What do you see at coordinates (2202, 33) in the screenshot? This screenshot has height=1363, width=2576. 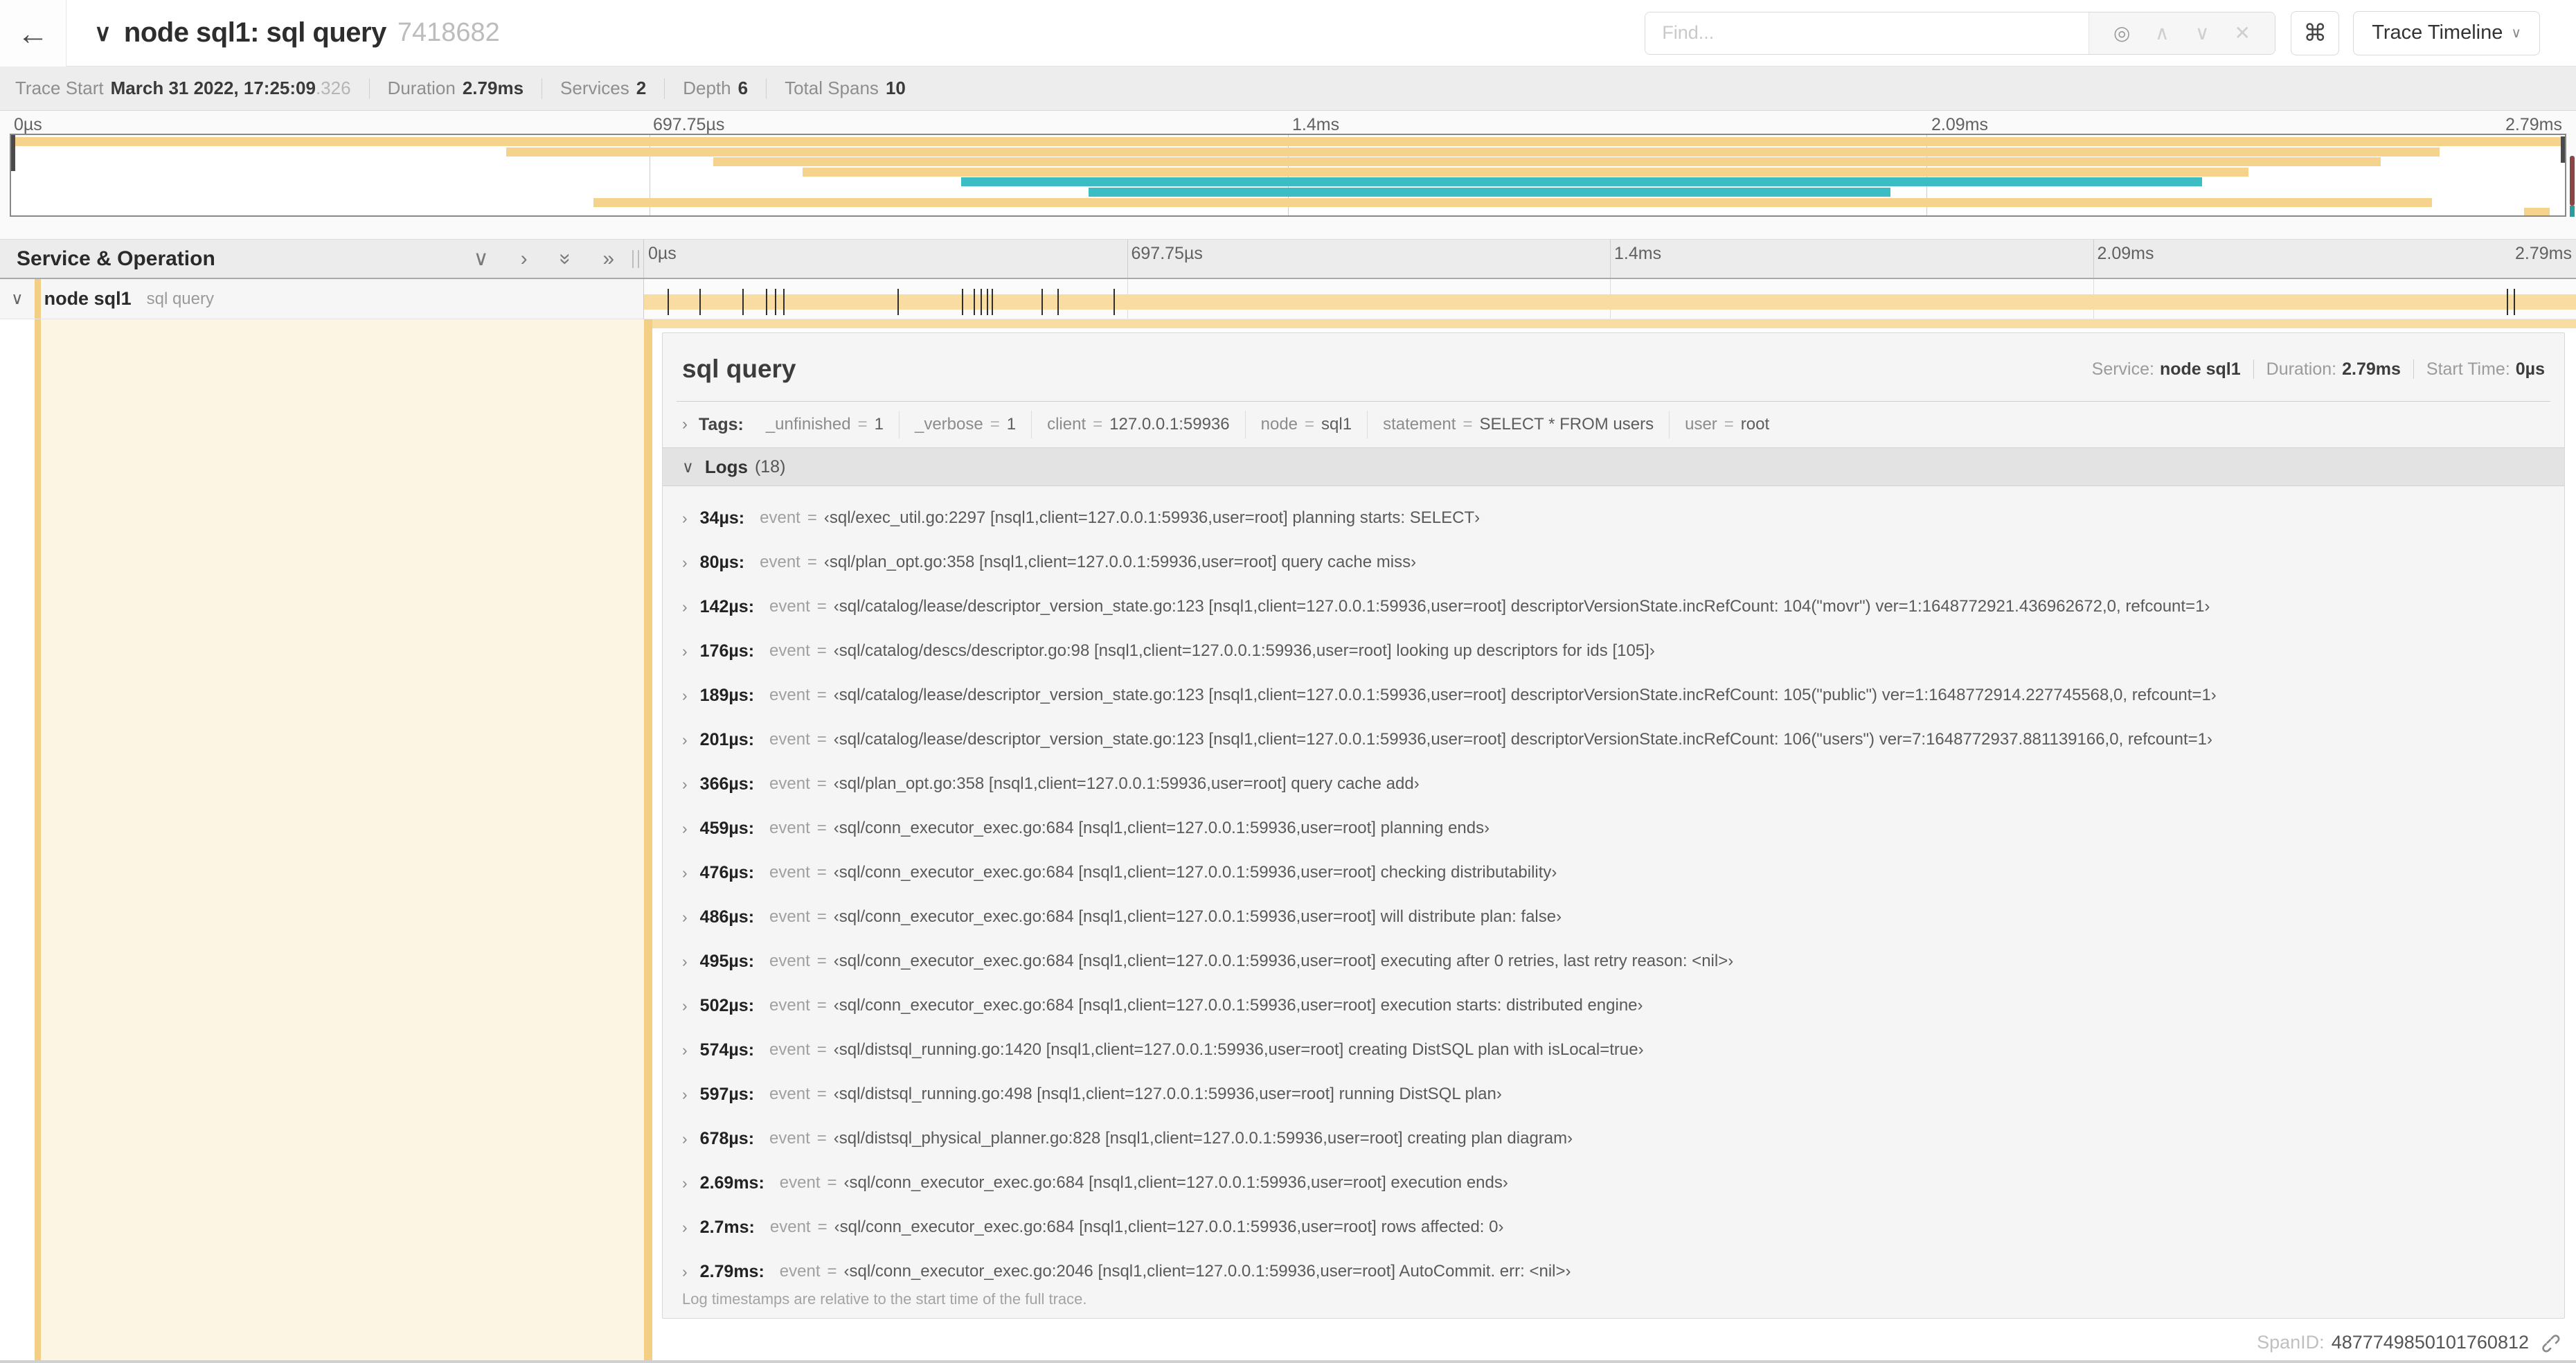 I see `next-match-icon: ∨` at bounding box center [2202, 33].